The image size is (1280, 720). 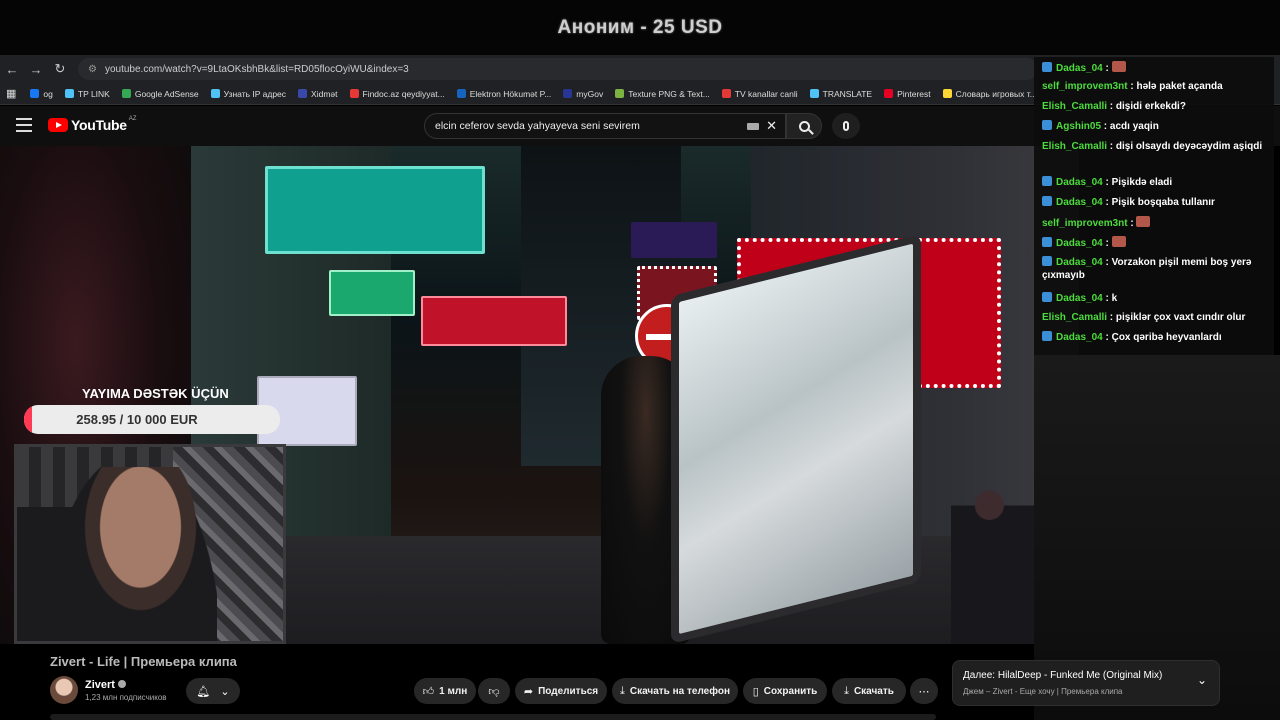 I want to click on bookmark-item: og, so click(x=41, y=94).